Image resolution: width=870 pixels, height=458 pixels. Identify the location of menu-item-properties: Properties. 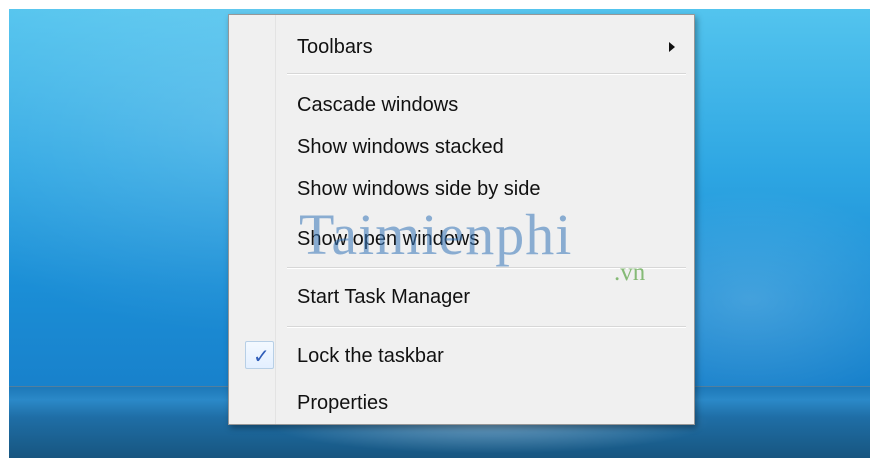
(461, 404).